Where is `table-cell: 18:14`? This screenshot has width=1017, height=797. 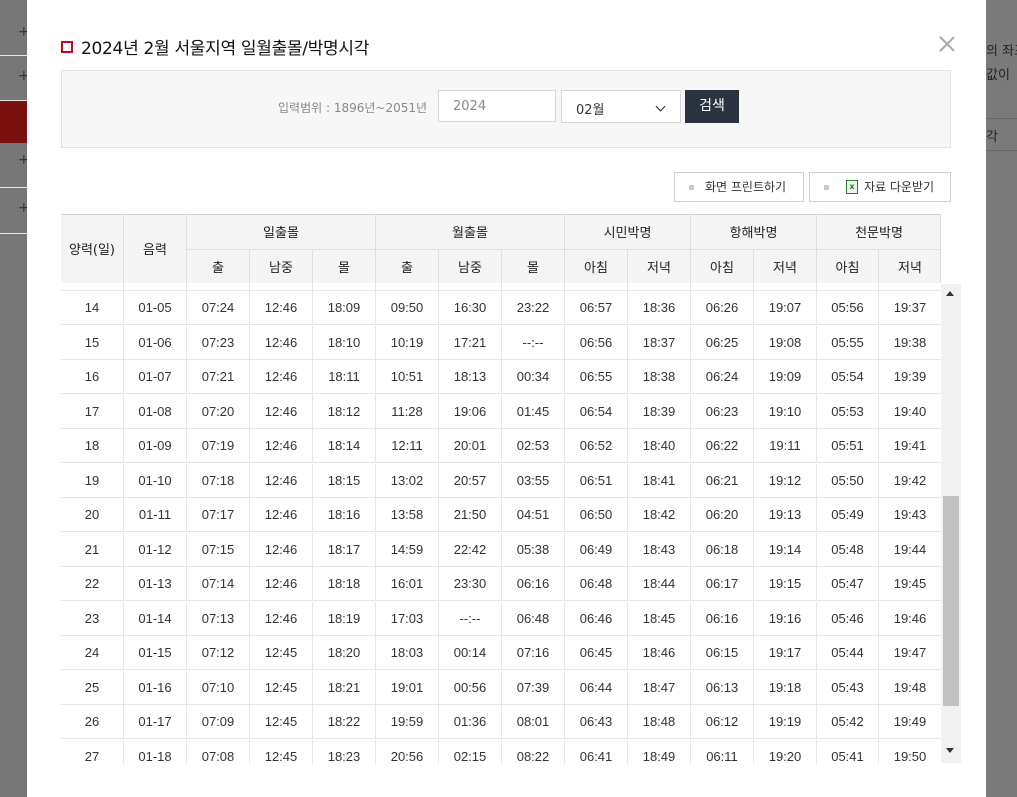
table-cell: 18:14 is located at coordinates (344, 445).